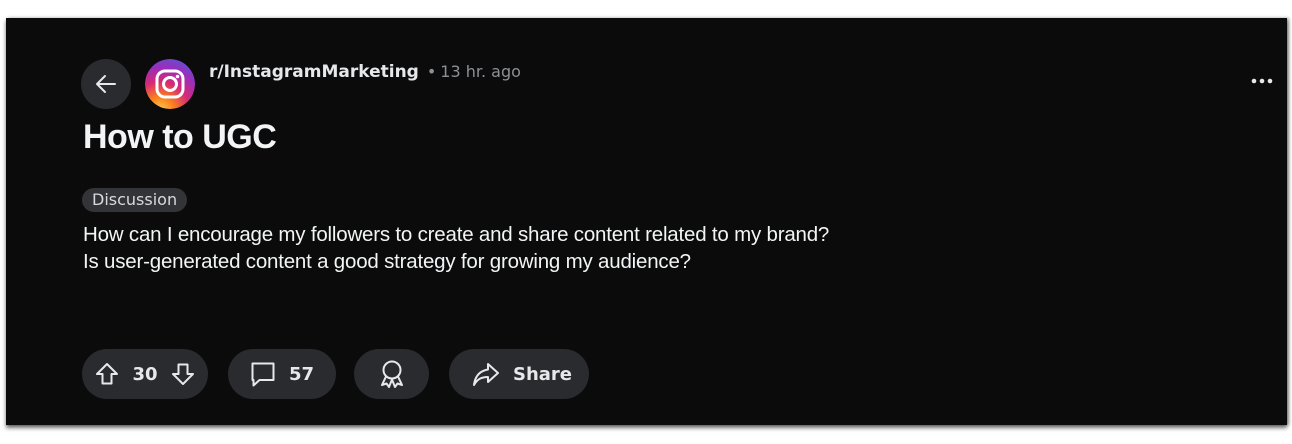  What do you see at coordinates (180, 137) in the screenshot?
I see `post-title: How to UGC` at bounding box center [180, 137].